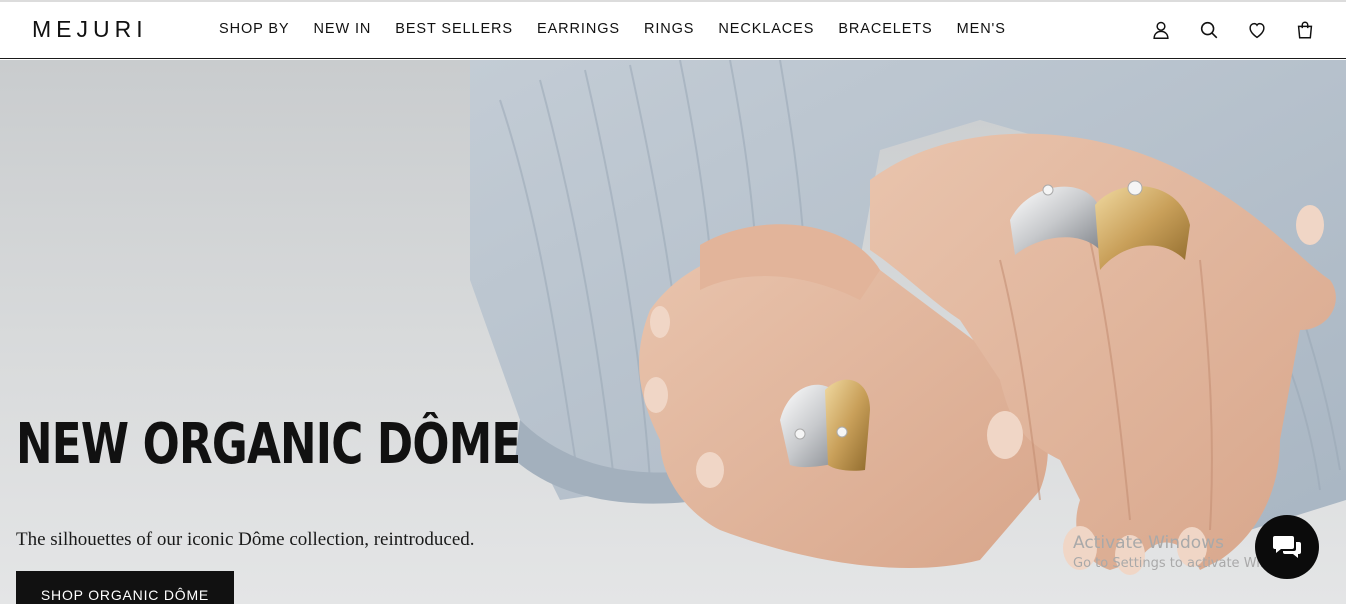 This screenshot has width=1346, height=604. What do you see at coordinates (254, 29) in the screenshot?
I see `nav-shop-by: SHOP BY` at bounding box center [254, 29].